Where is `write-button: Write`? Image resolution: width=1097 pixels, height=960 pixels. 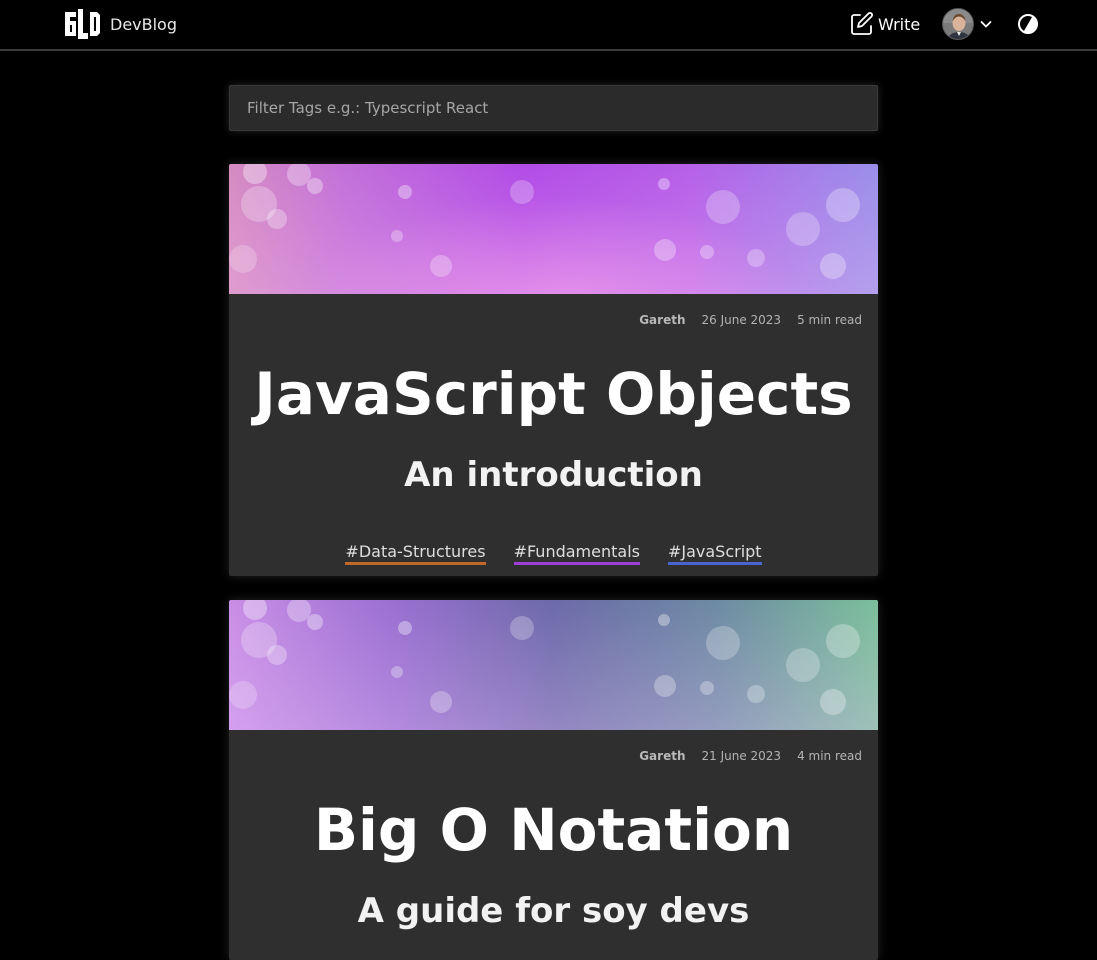 write-button: Write is located at coordinates (884, 24).